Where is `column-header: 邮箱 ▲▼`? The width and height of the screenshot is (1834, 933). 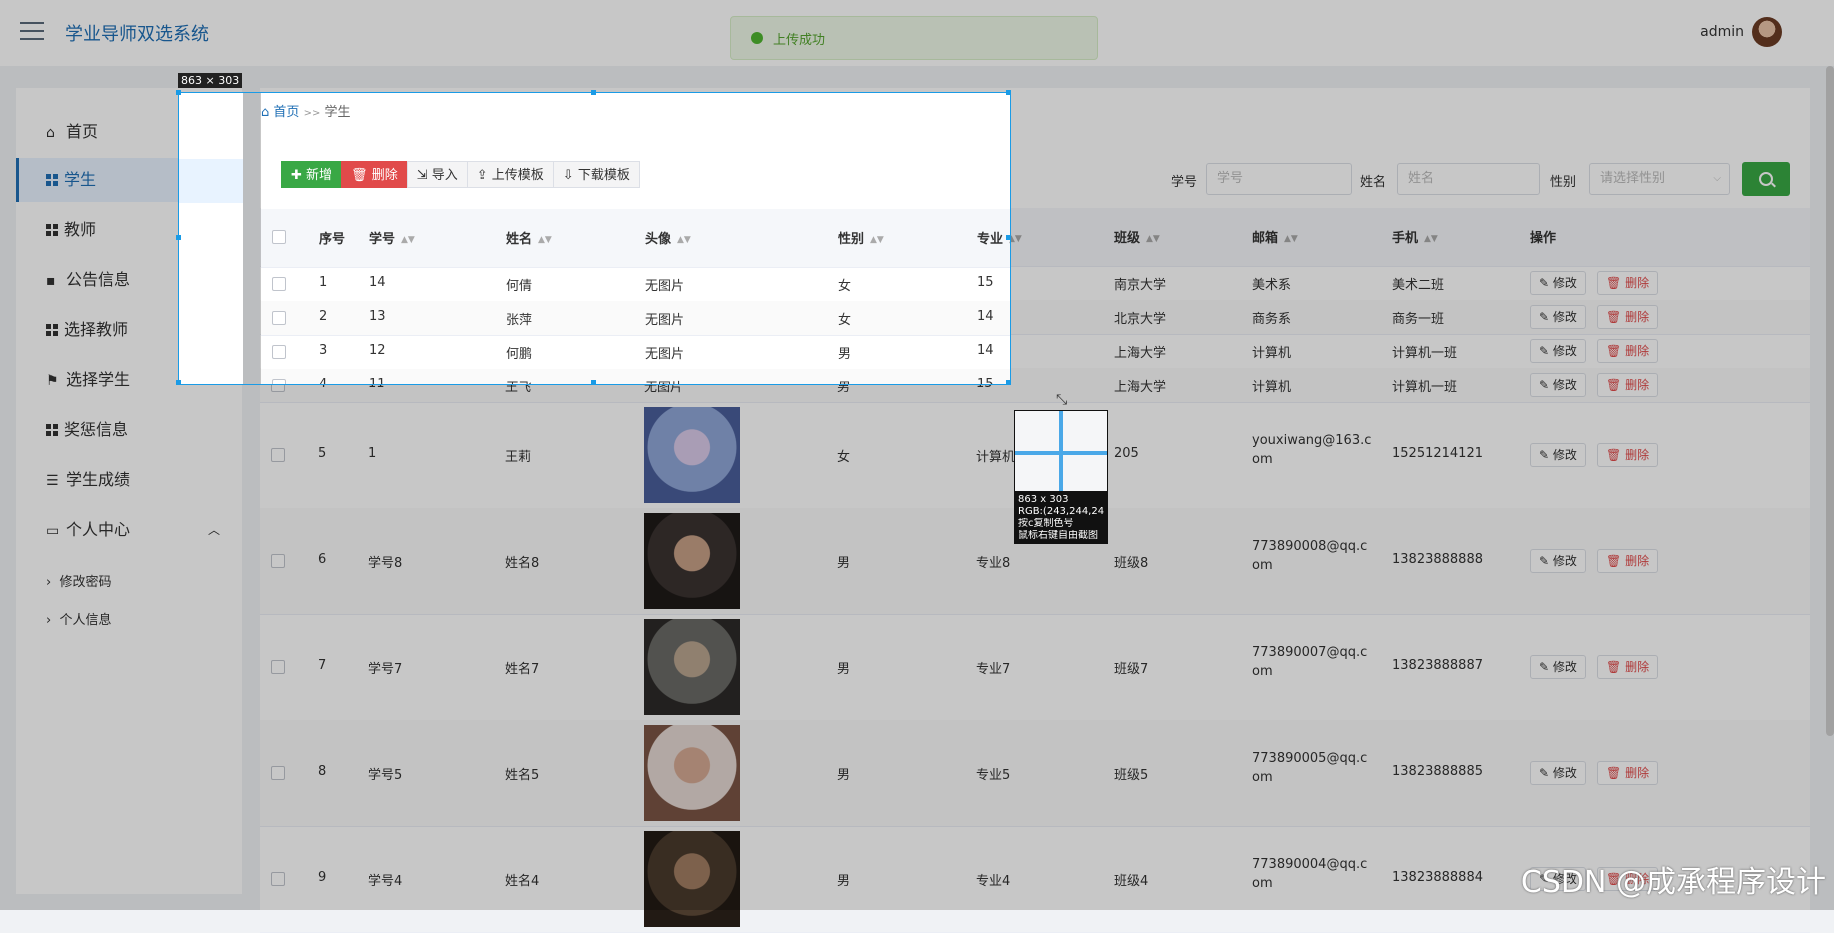
column-header: 邮箱 ▲▼ is located at coordinates (1275, 236).